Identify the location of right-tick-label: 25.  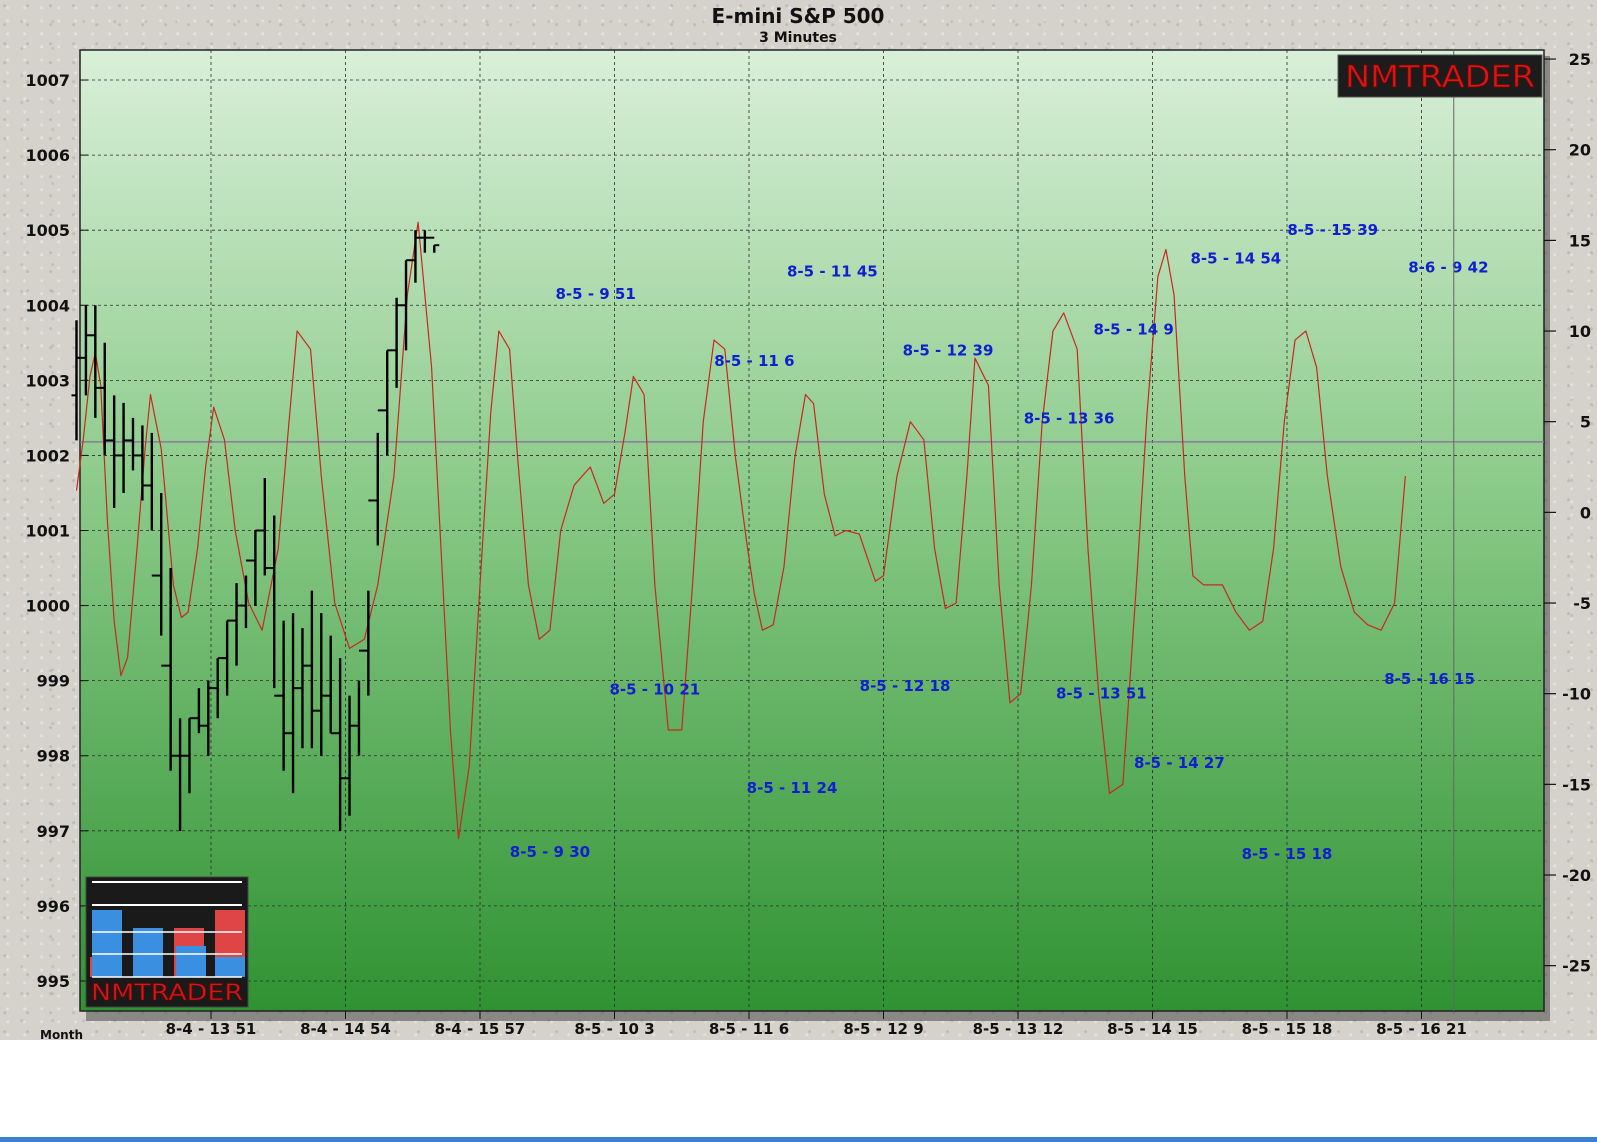
(1580, 59).